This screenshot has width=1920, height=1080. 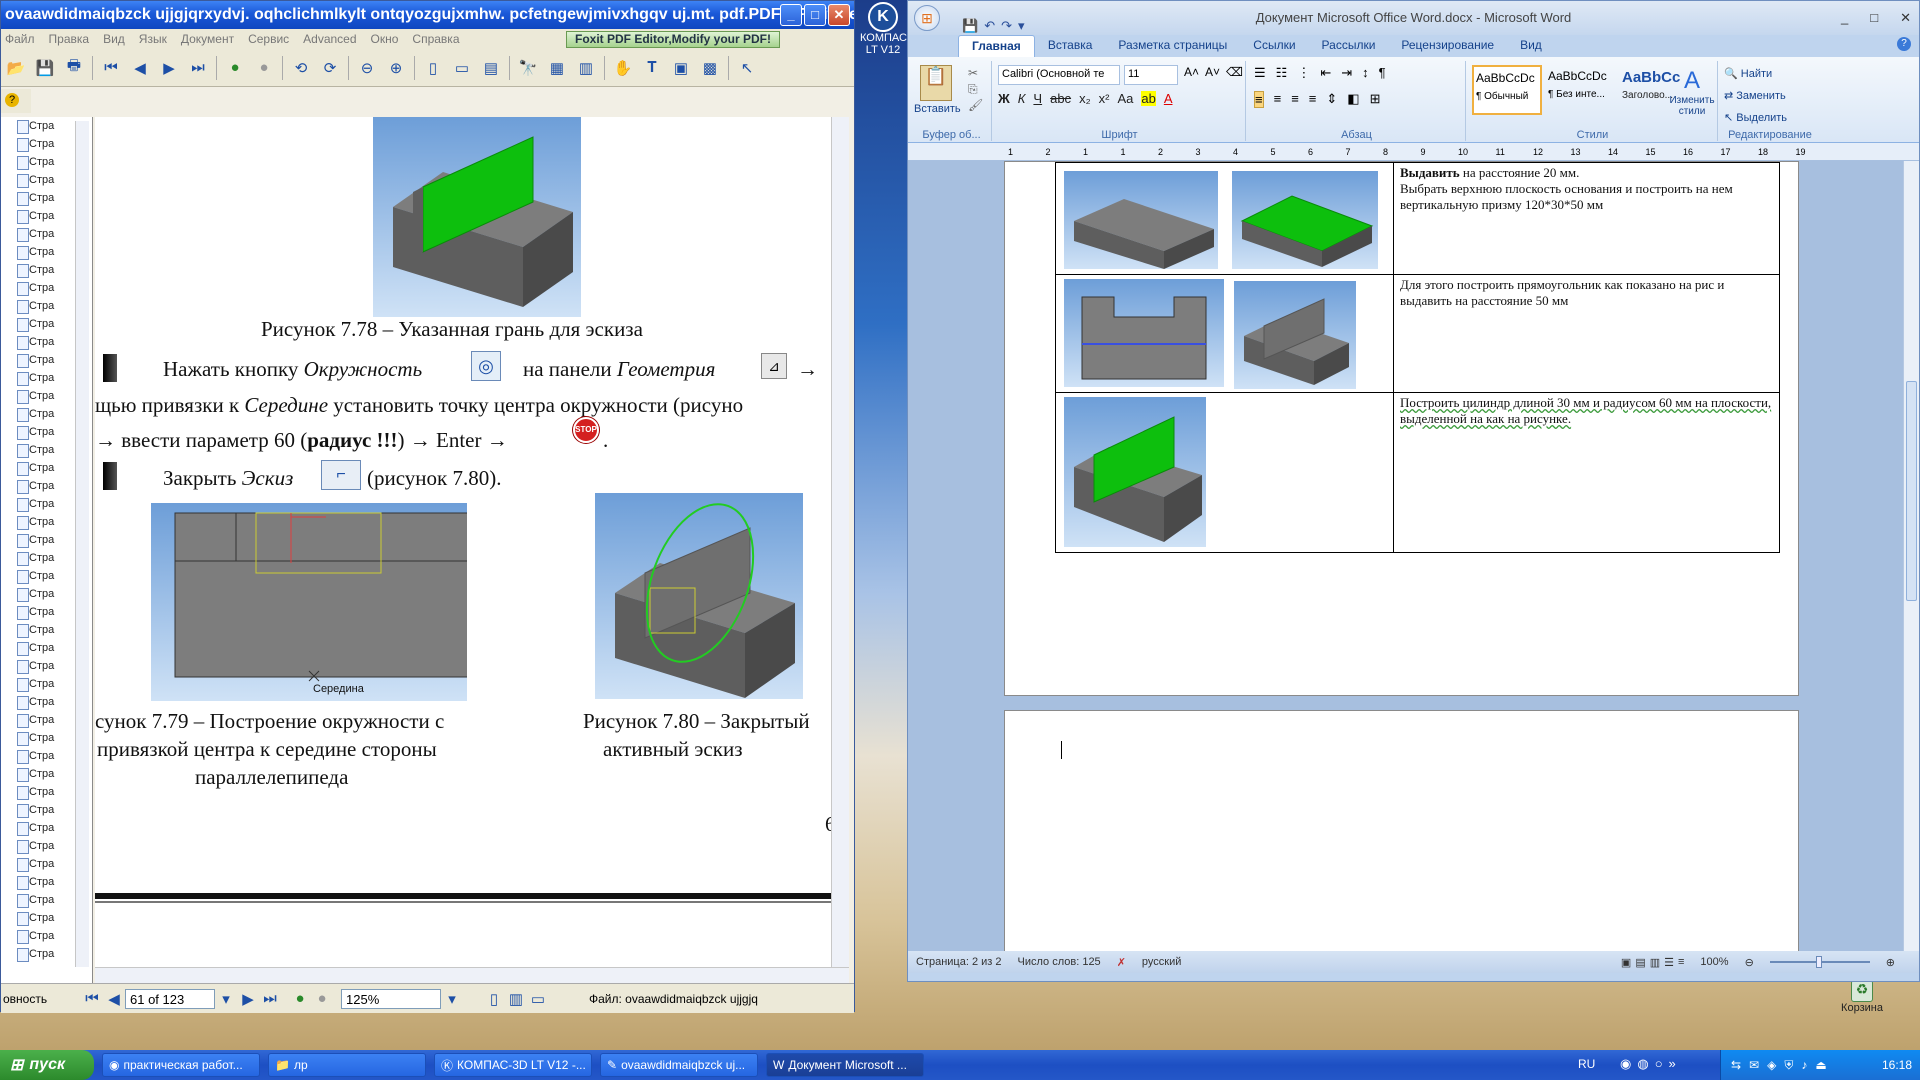 I want to click on word-minimize-icon: _, so click(x=1844, y=18).